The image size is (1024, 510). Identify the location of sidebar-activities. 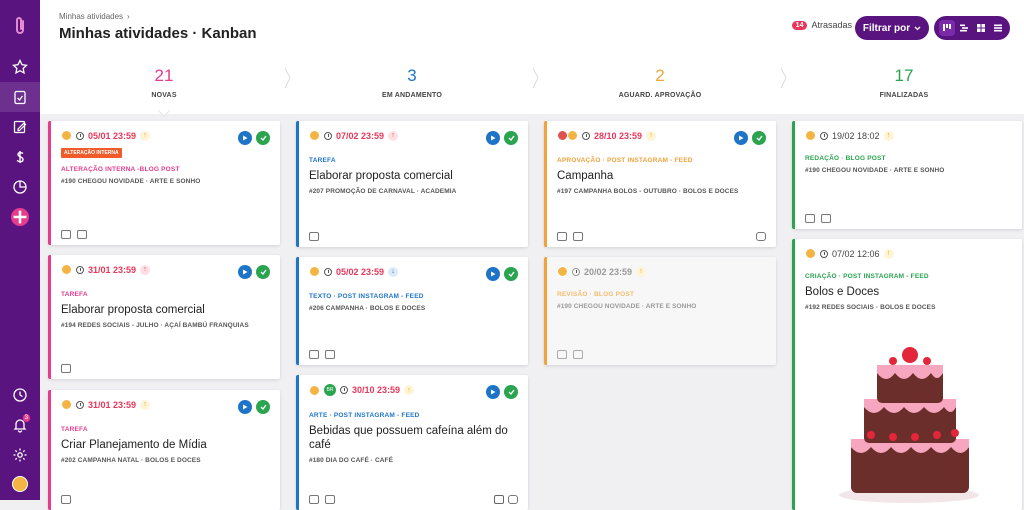
(20, 97).